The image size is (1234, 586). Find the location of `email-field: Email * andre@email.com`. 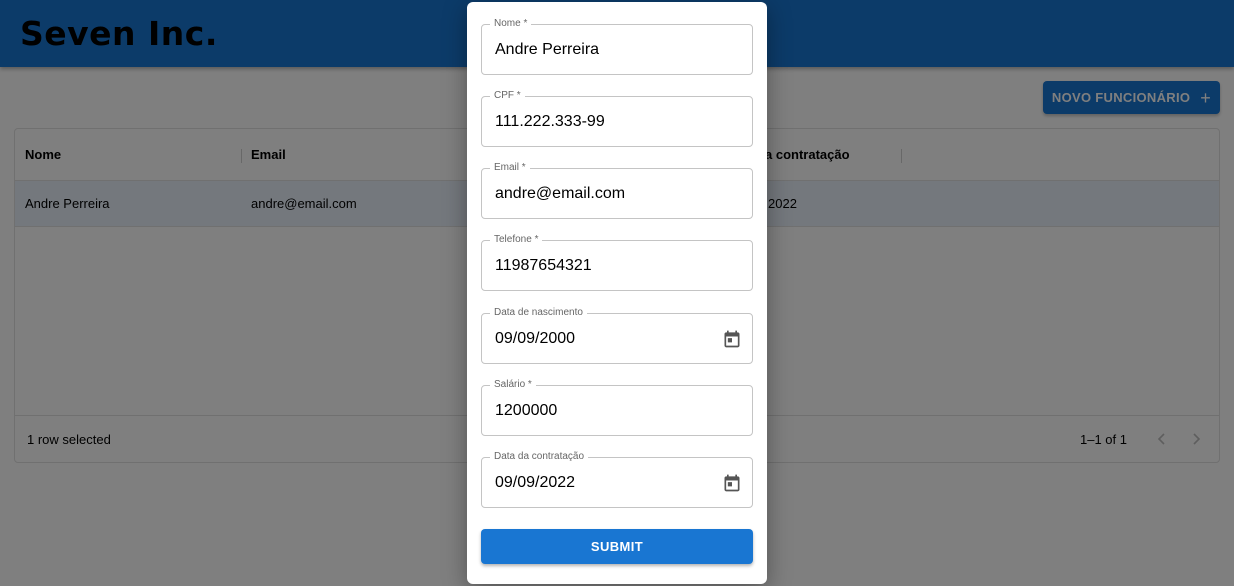

email-field: Email * andre@email.com is located at coordinates (617, 190).